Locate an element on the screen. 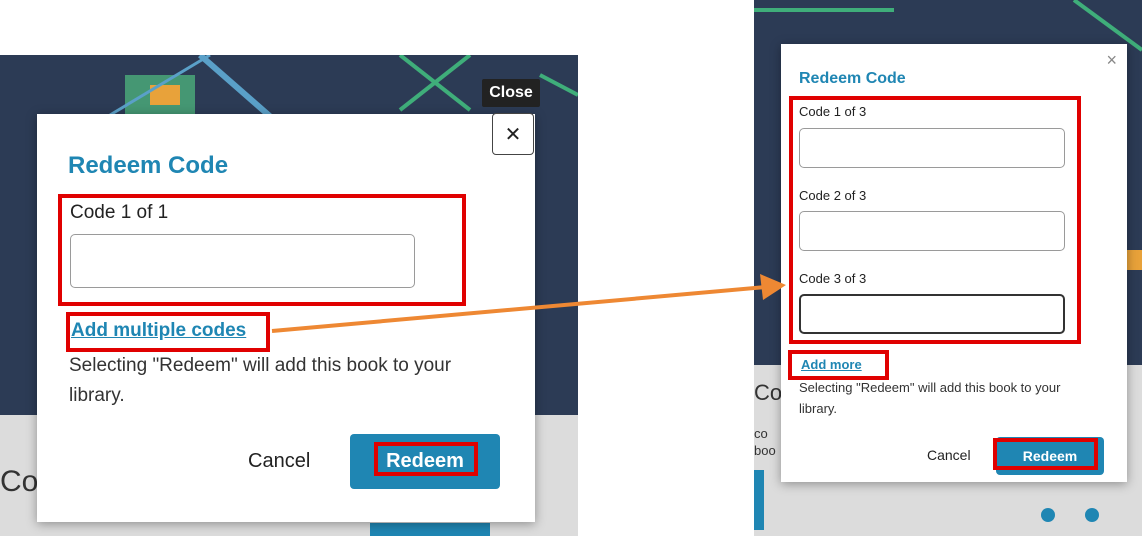 The width and height of the screenshot is (1142, 536). background-text-fragment: boo is located at coordinates (765, 450).